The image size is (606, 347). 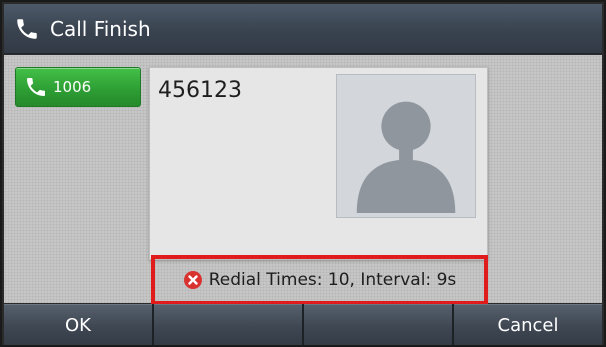 What do you see at coordinates (303, 324) in the screenshot?
I see `softkey-bar: OK Cancel` at bounding box center [303, 324].